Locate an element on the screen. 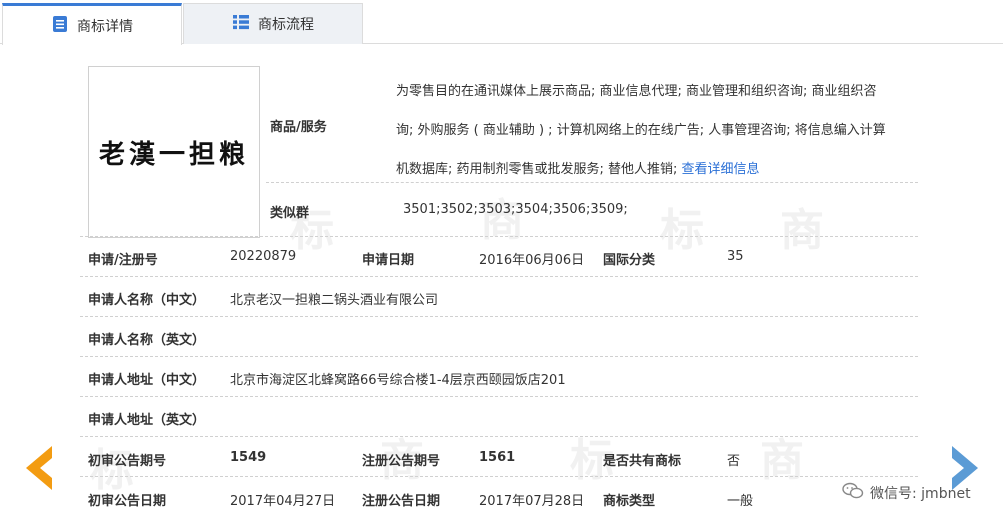 The image size is (1003, 517). prelim-pub-date-value: 2017年04月27日 is located at coordinates (283, 501).